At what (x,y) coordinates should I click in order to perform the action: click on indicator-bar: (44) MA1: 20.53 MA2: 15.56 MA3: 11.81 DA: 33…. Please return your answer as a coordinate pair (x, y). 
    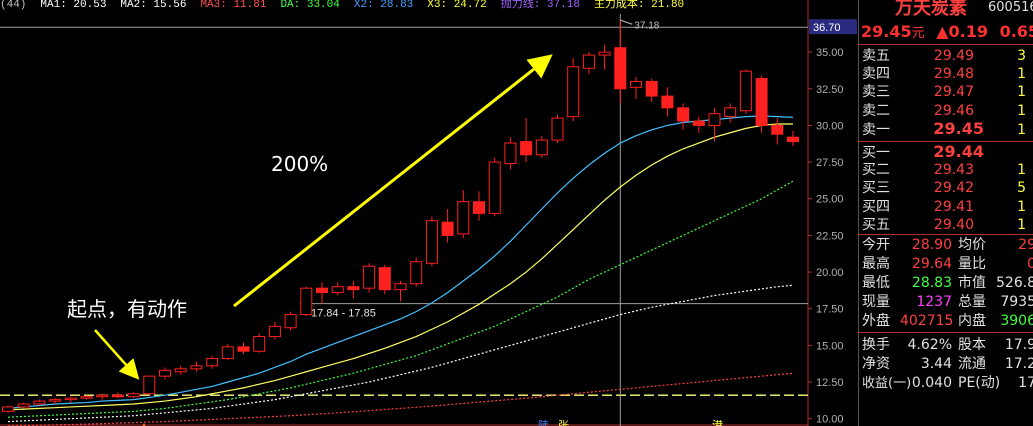
    Looking at the image, I should click on (406, 6).